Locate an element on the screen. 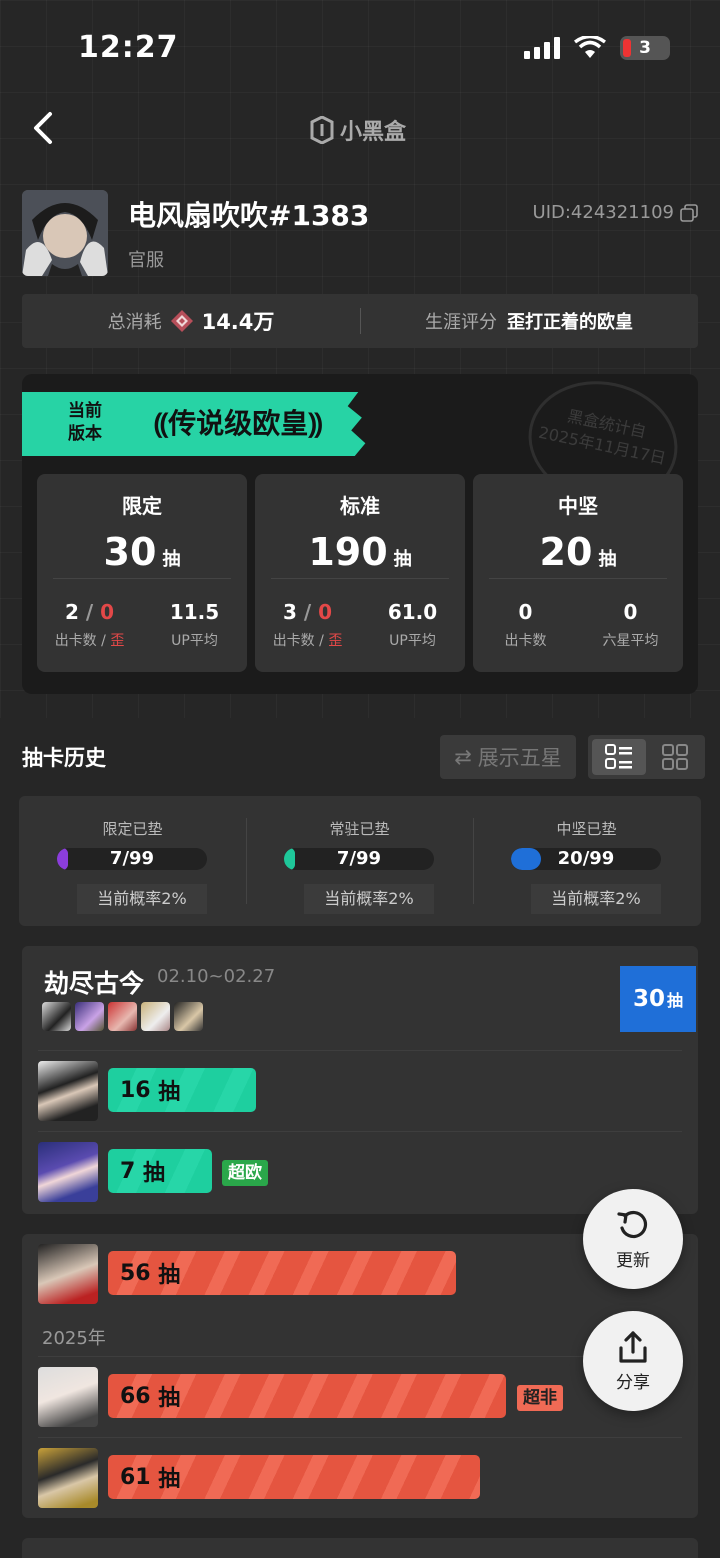  show-five-star-label: 展示五星 is located at coordinates (519, 758).